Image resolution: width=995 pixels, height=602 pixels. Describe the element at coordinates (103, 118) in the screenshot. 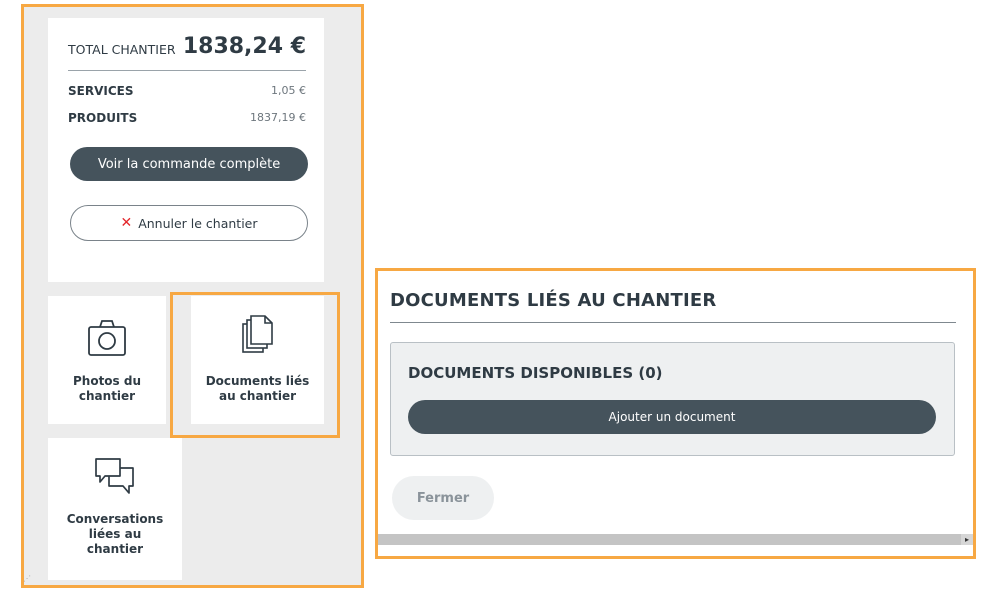

I see `products-label: PRODUITS` at that location.